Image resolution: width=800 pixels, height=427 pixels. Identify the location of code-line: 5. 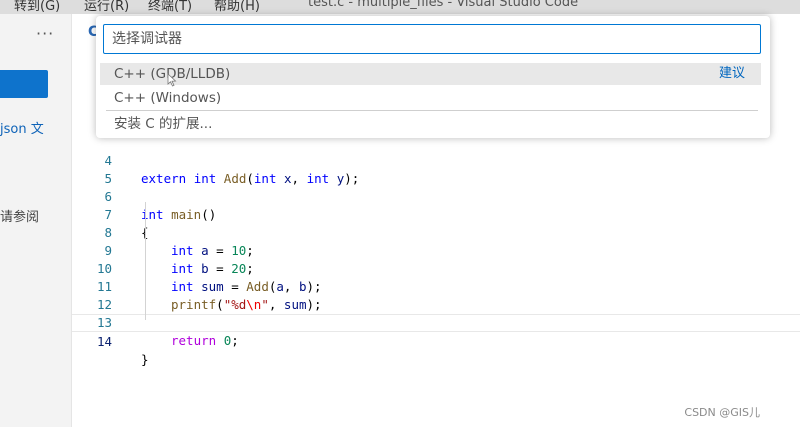
(436, 169).